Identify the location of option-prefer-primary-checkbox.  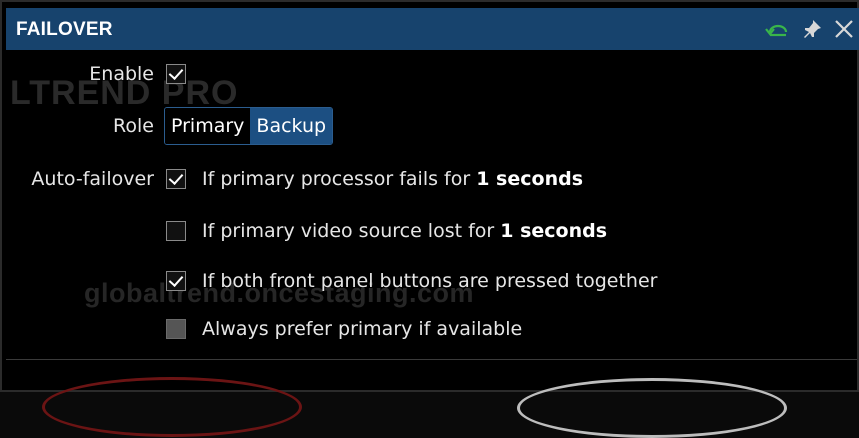
(176, 329).